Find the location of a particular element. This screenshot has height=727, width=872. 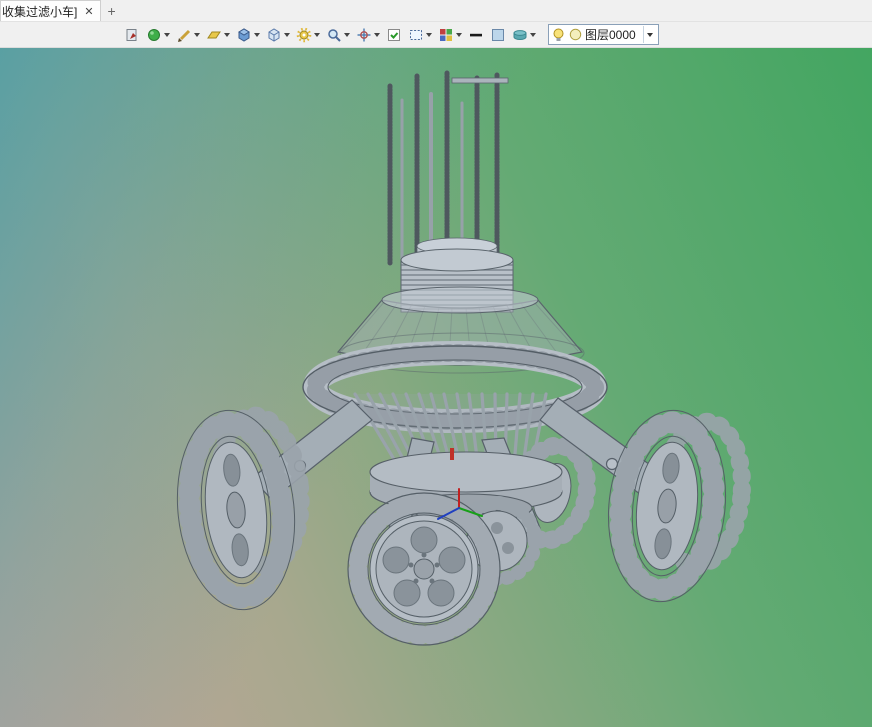

select-filter-icon is located at coordinates (394, 35).